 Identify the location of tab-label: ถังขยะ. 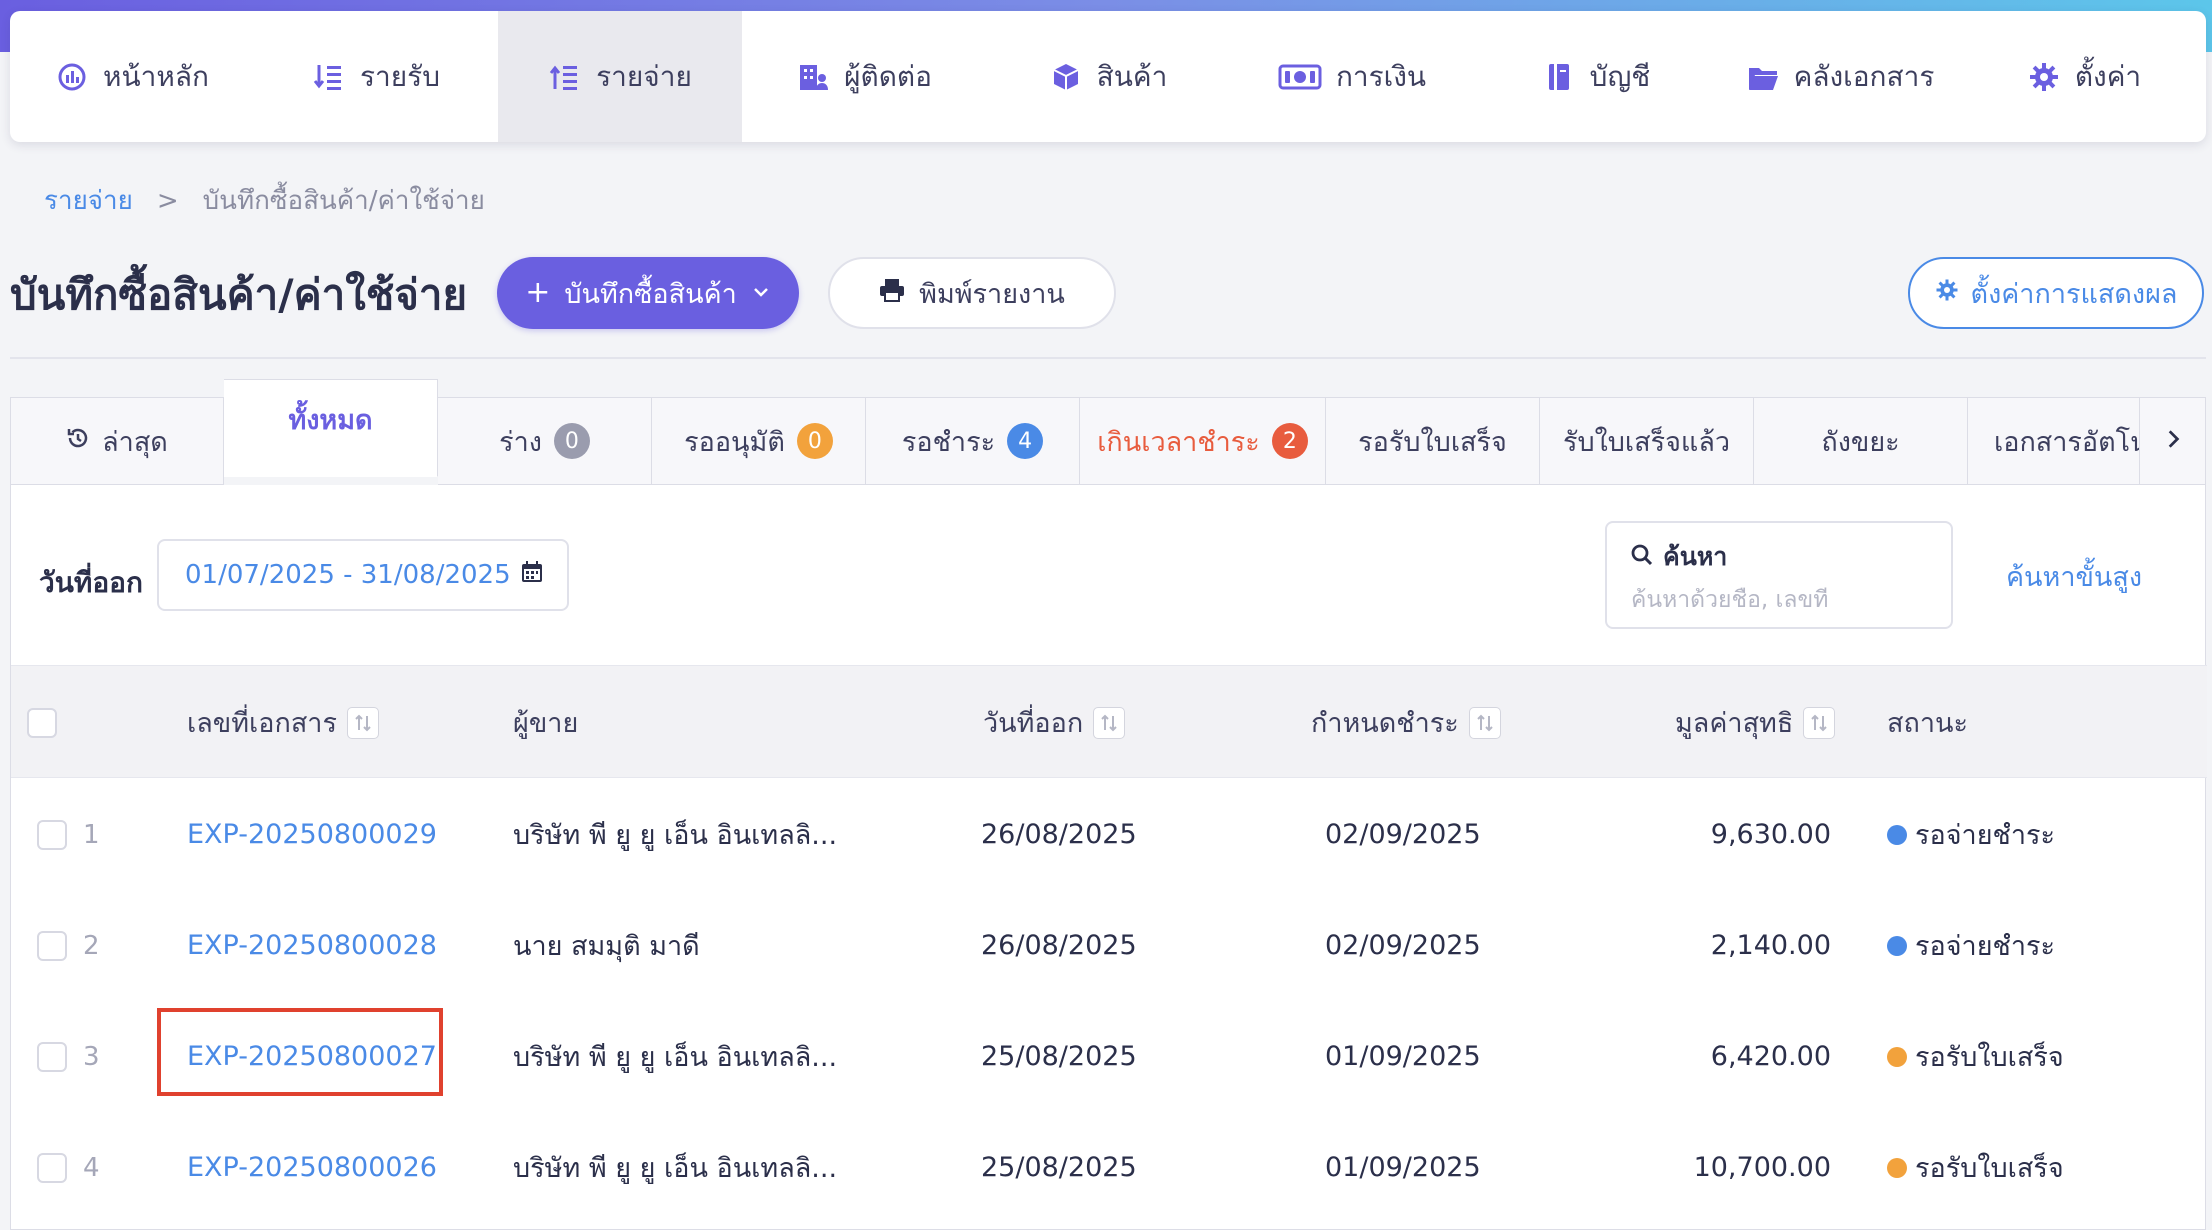
(1860, 442).